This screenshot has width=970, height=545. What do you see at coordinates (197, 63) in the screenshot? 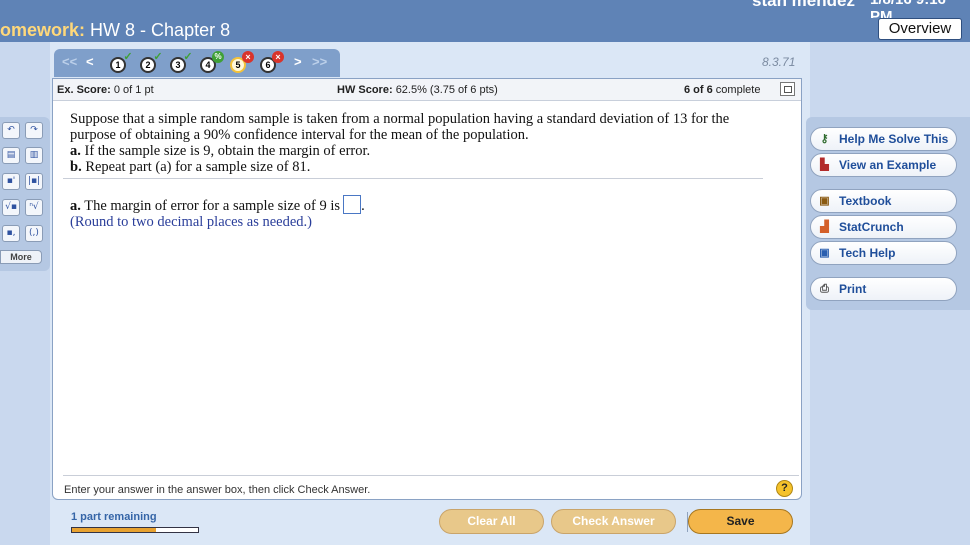
I see `question-navigator: << < 1 ✓ 2 ✓ 3 ✓ 4% 5 × 6 × > >>` at bounding box center [197, 63].